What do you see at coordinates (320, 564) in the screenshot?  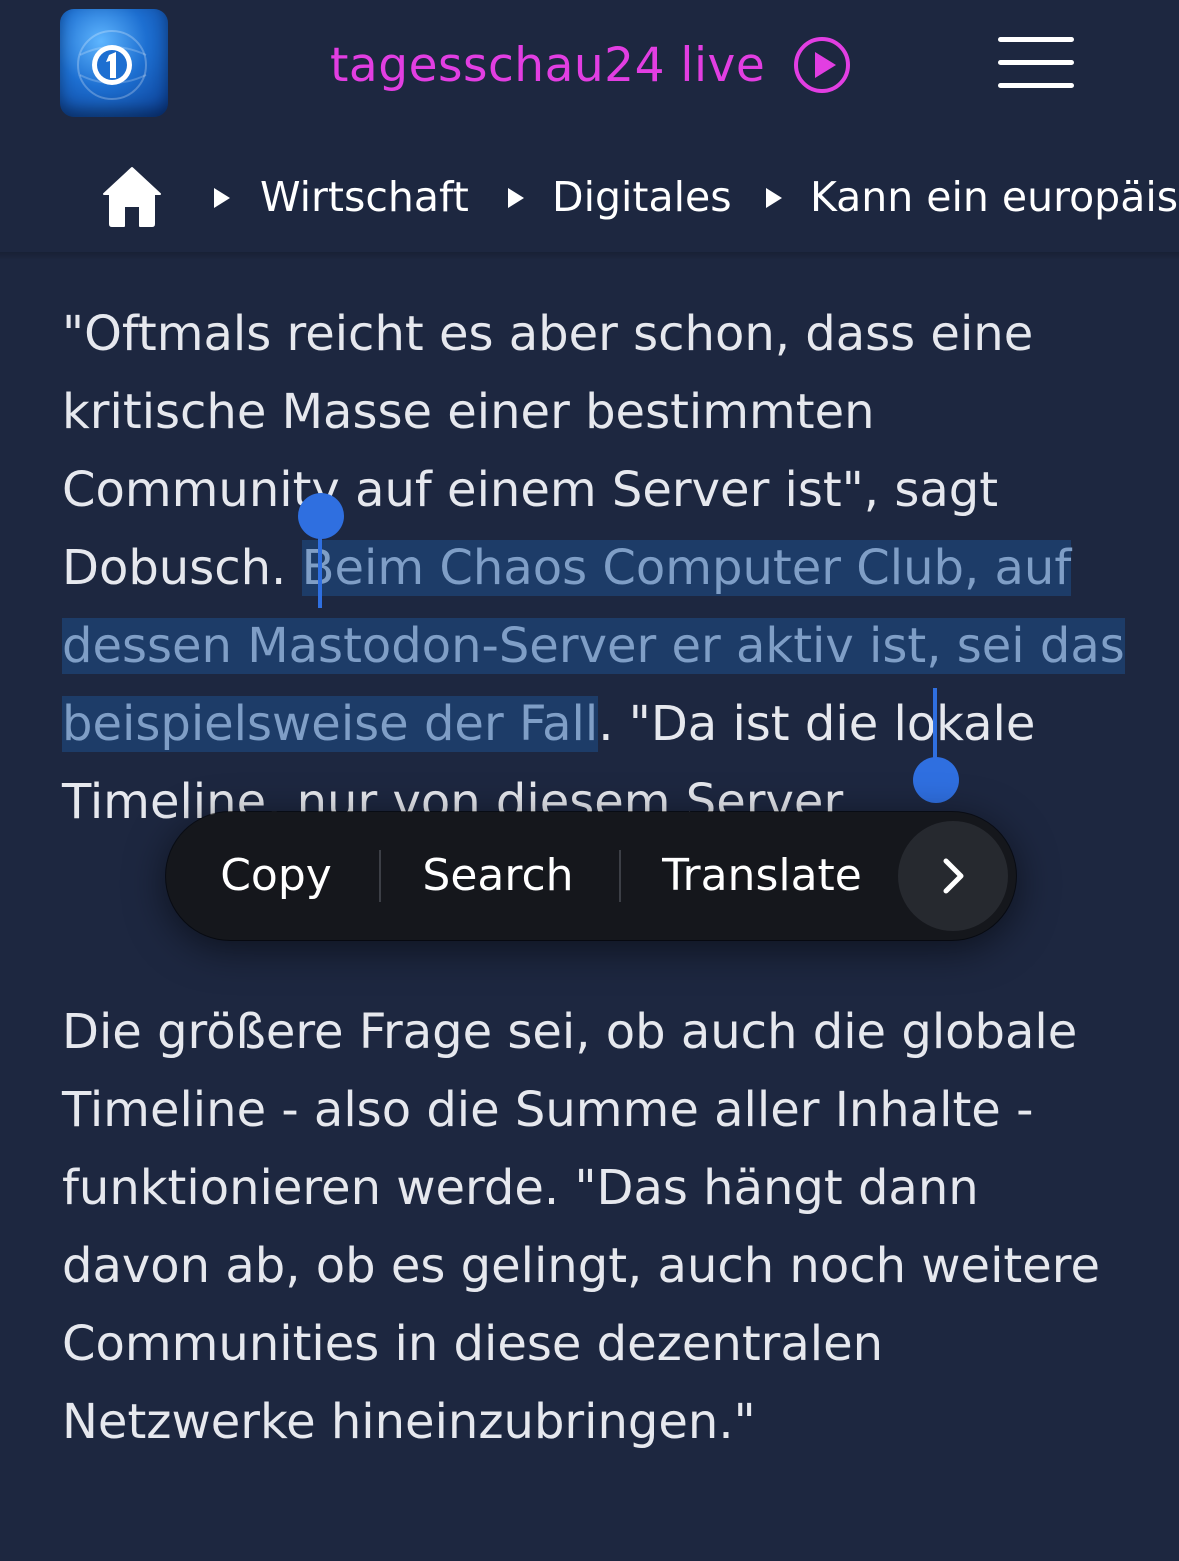 I see `selection-start-caret` at bounding box center [320, 564].